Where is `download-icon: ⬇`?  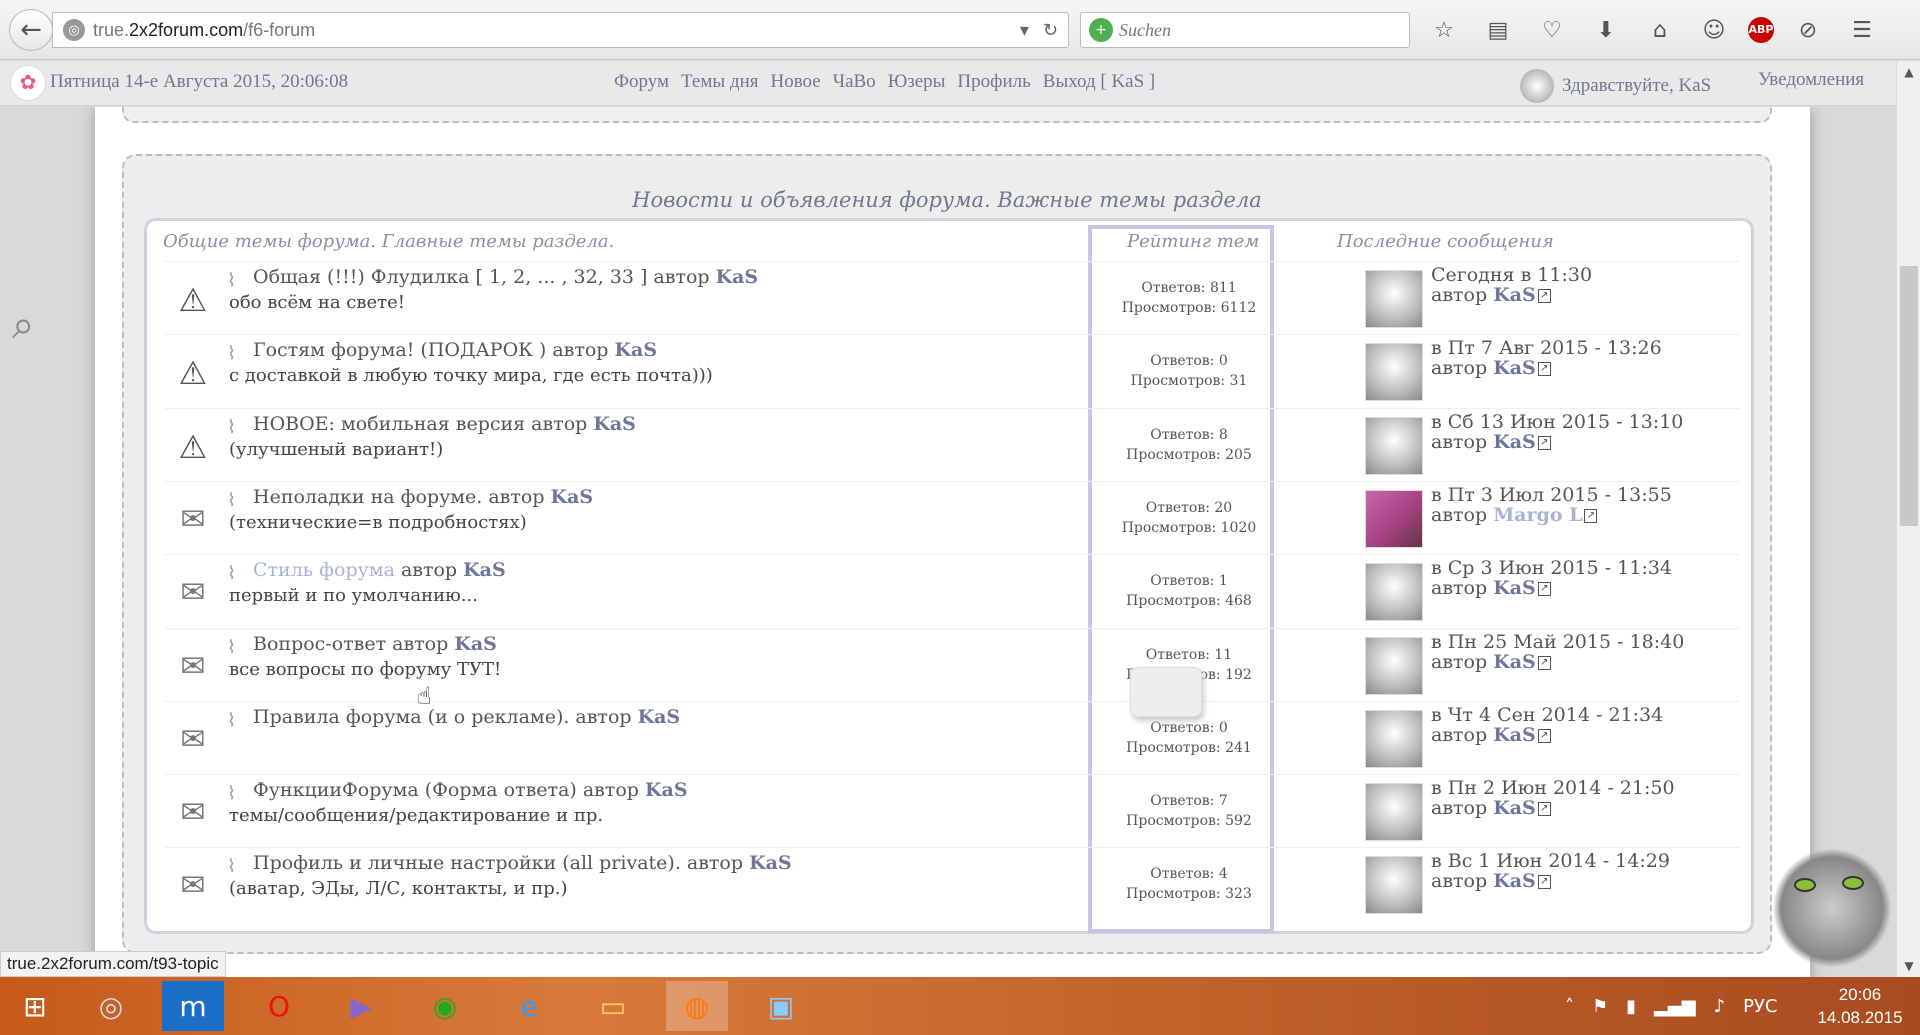 download-icon: ⬇ is located at coordinates (1606, 30).